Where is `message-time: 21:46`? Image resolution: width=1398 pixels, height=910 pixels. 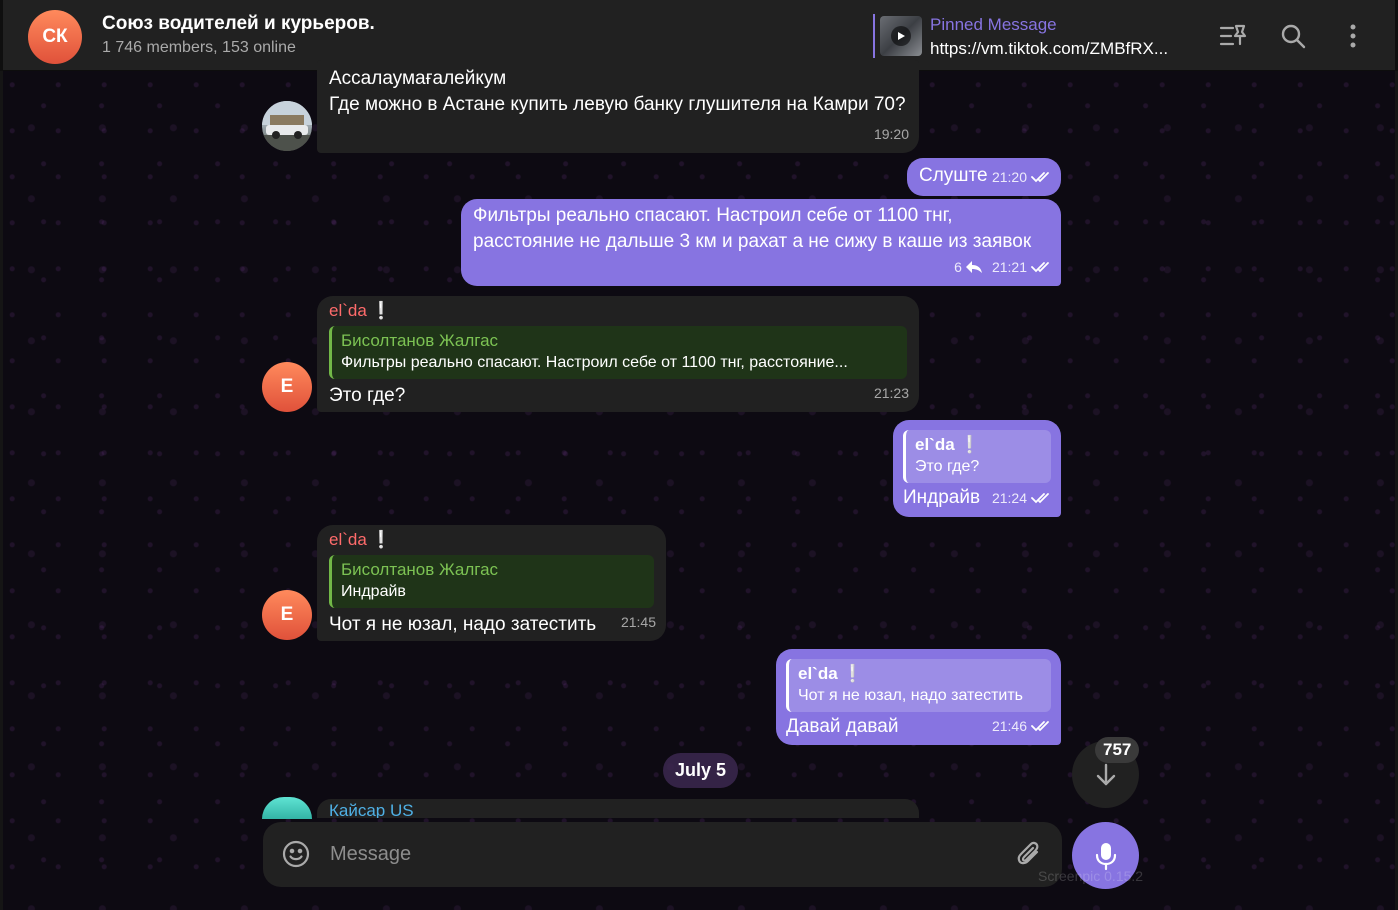
message-time: 21:46 is located at coordinates (1009, 726).